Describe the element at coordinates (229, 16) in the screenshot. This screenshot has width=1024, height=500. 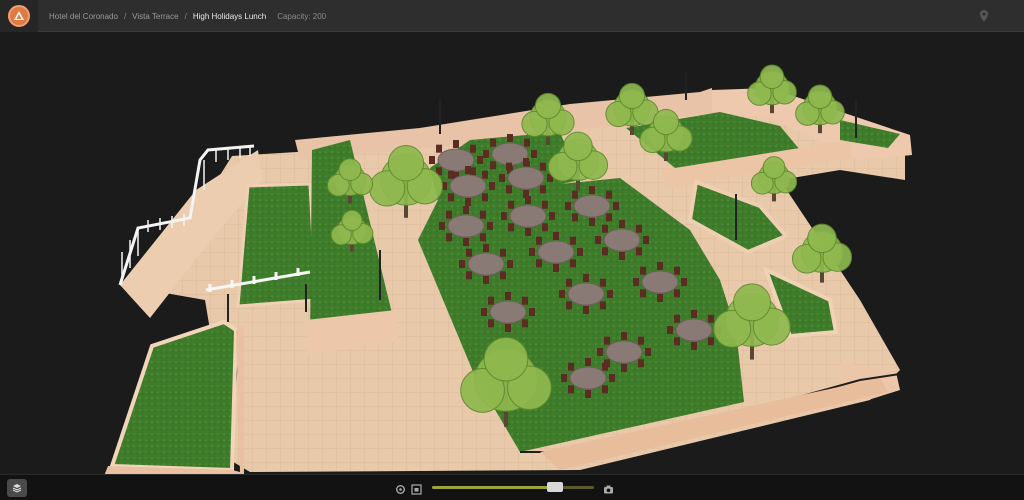
I see `breadcrumb-event: High Holidays Lunch` at that location.